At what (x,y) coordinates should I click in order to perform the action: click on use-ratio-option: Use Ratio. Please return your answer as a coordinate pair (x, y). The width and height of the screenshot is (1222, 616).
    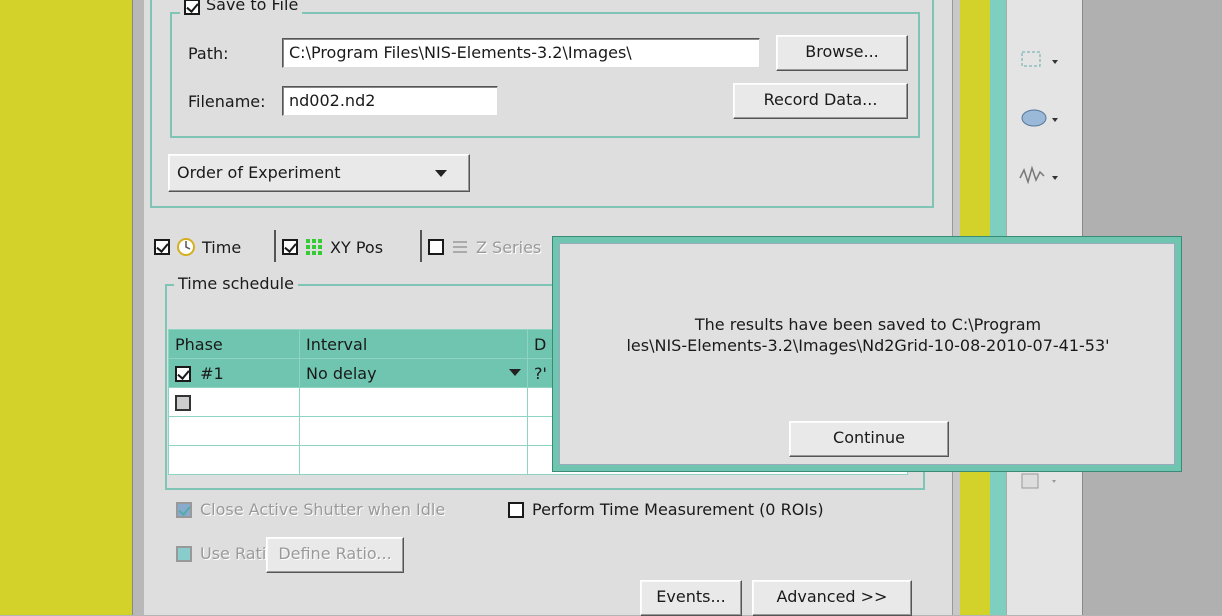
    Looking at the image, I should click on (226, 553).